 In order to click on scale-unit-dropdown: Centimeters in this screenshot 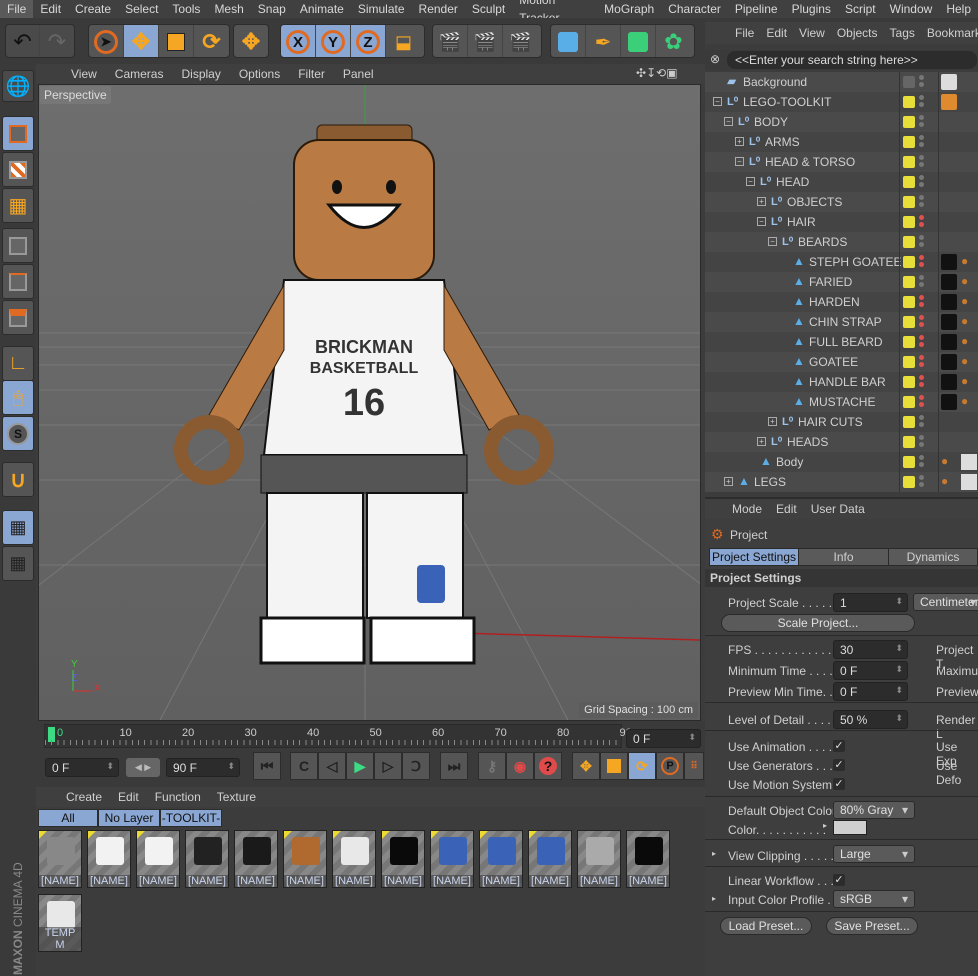, I will do `click(945, 602)`.